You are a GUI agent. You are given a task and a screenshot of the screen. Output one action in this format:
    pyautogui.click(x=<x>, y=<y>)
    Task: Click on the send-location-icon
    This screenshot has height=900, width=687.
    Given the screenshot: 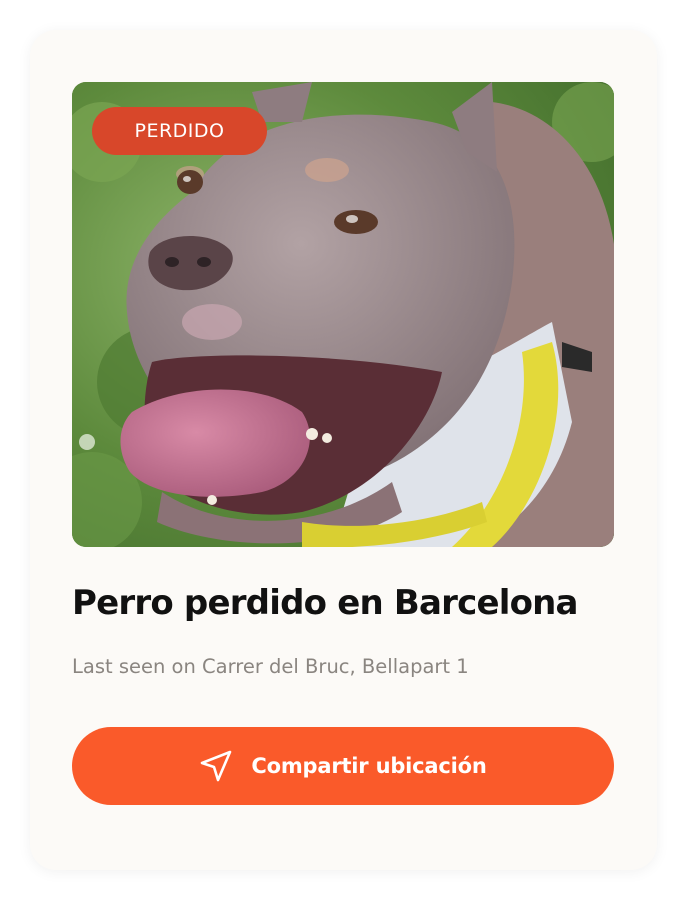 What is the action you would take?
    pyautogui.click(x=216, y=766)
    